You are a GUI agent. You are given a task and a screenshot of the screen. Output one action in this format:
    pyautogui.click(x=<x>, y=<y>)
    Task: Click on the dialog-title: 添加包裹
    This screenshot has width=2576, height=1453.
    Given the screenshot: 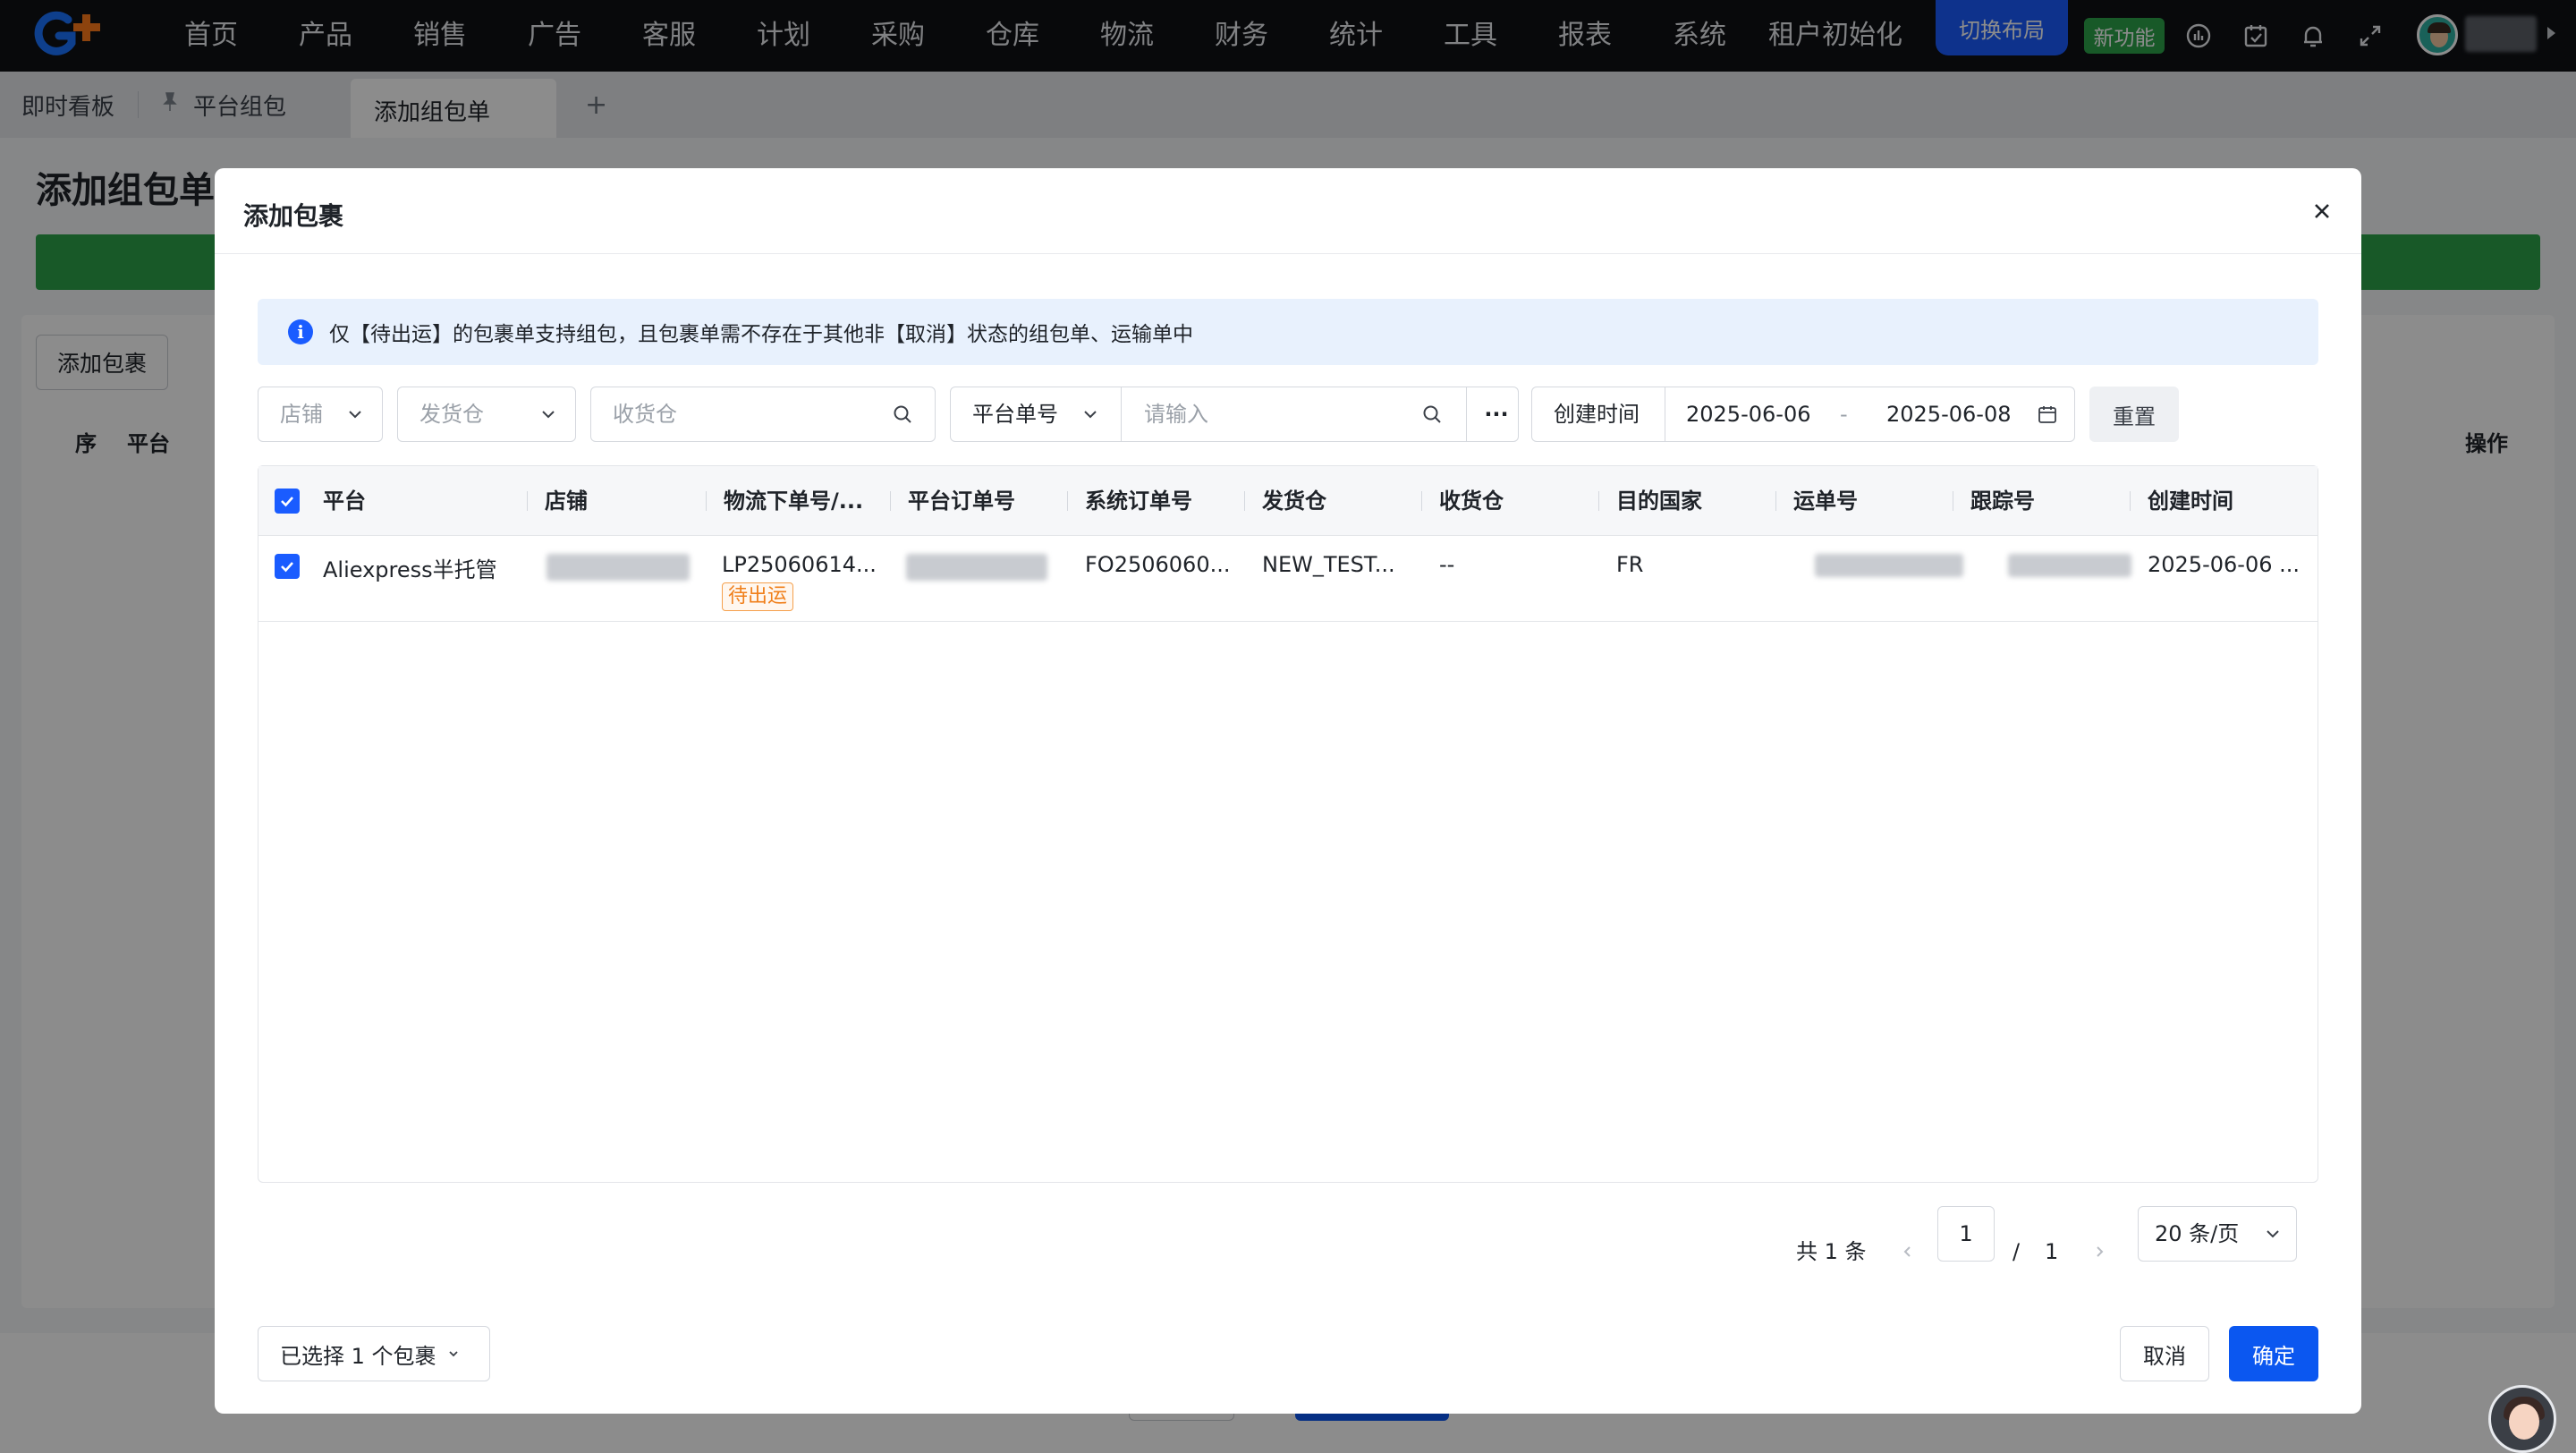 What is the action you would take?
    pyautogui.click(x=293, y=216)
    